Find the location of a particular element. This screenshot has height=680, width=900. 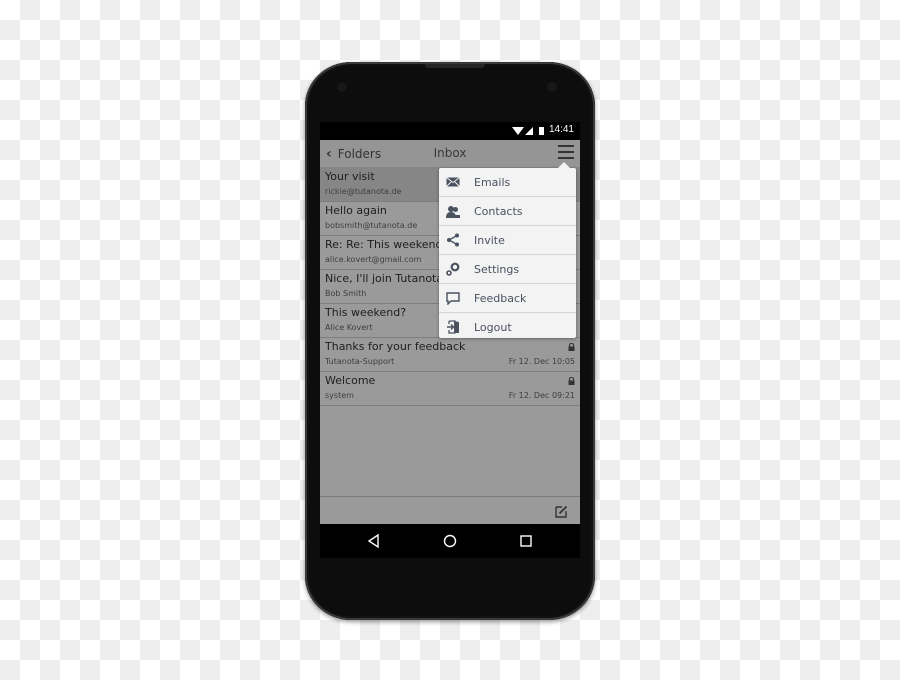

menu-item-settings: Settings is located at coordinates (507, 269).